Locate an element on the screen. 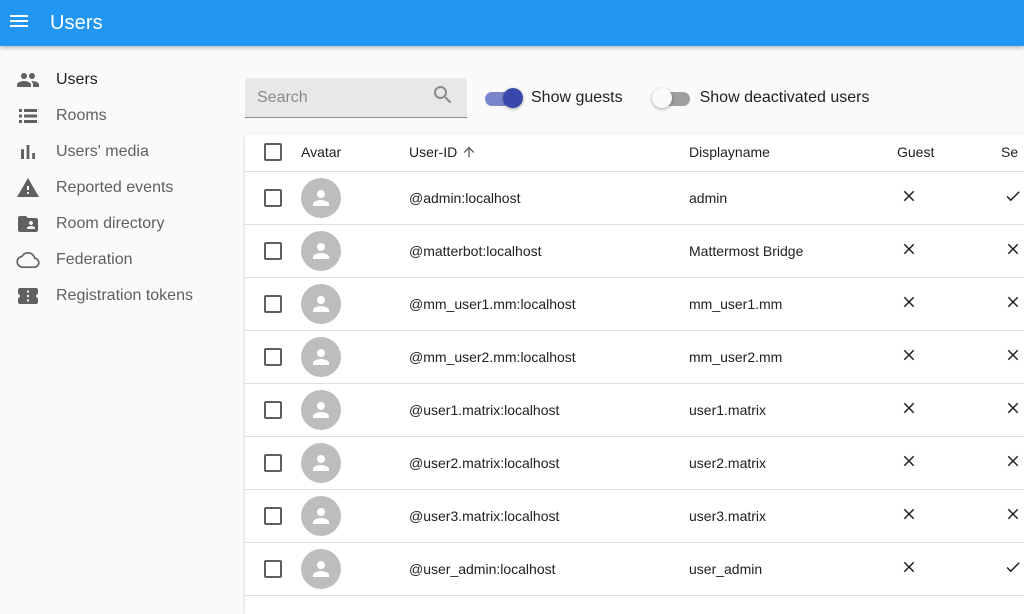  column-header-guest: Guest is located at coordinates (949, 153).